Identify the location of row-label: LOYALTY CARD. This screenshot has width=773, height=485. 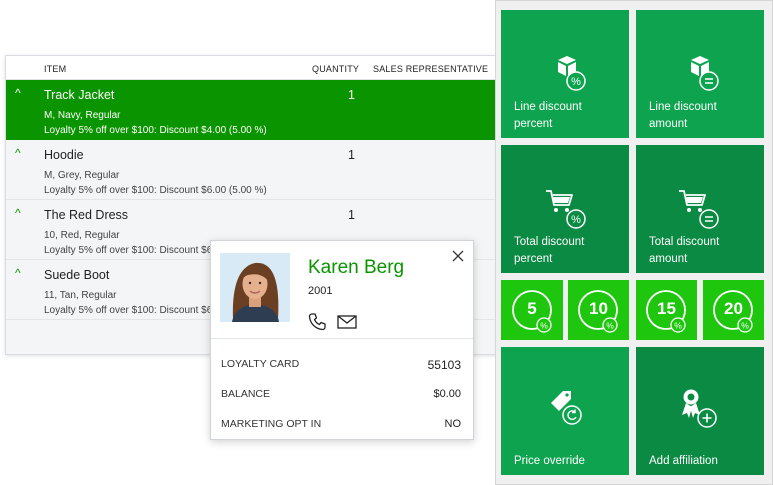
(260, 364).